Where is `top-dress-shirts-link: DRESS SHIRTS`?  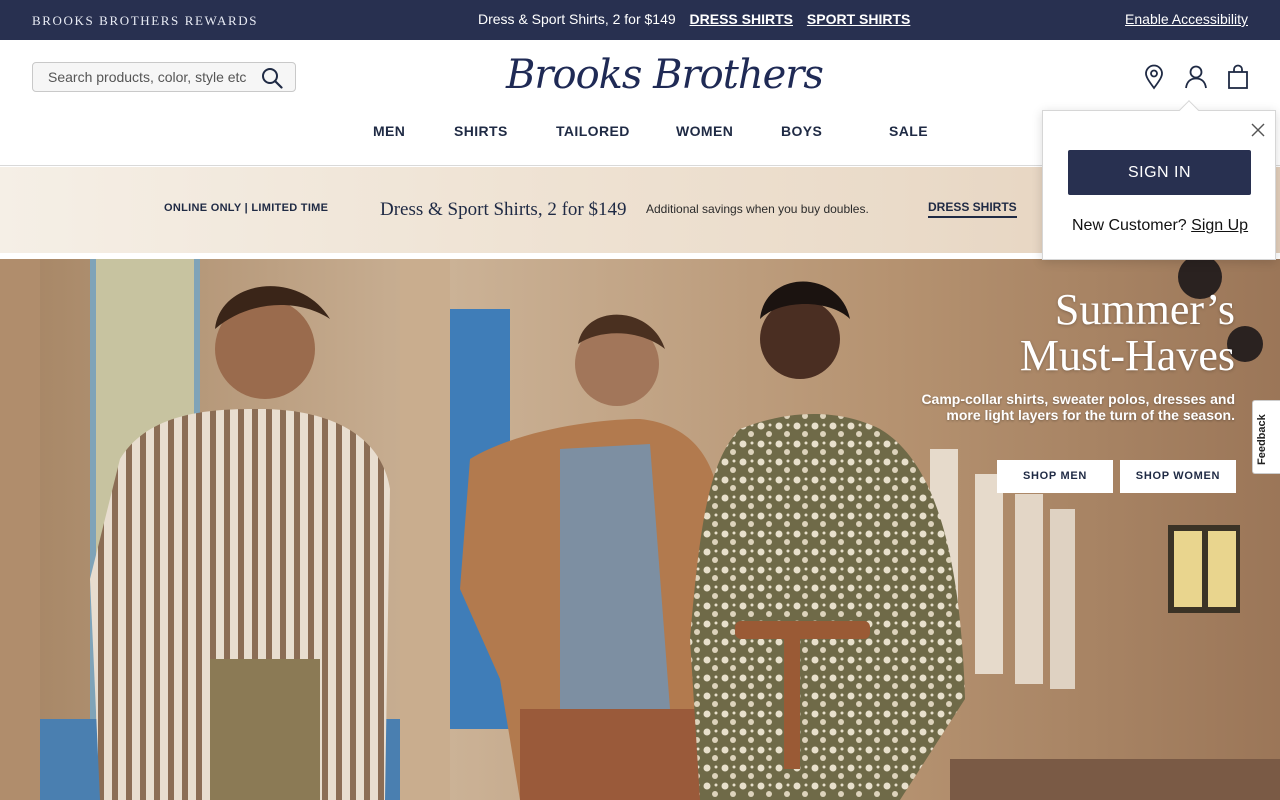 top-dress-shirts-link: DRESS SHIRTS is located at coordinates (741, 19).